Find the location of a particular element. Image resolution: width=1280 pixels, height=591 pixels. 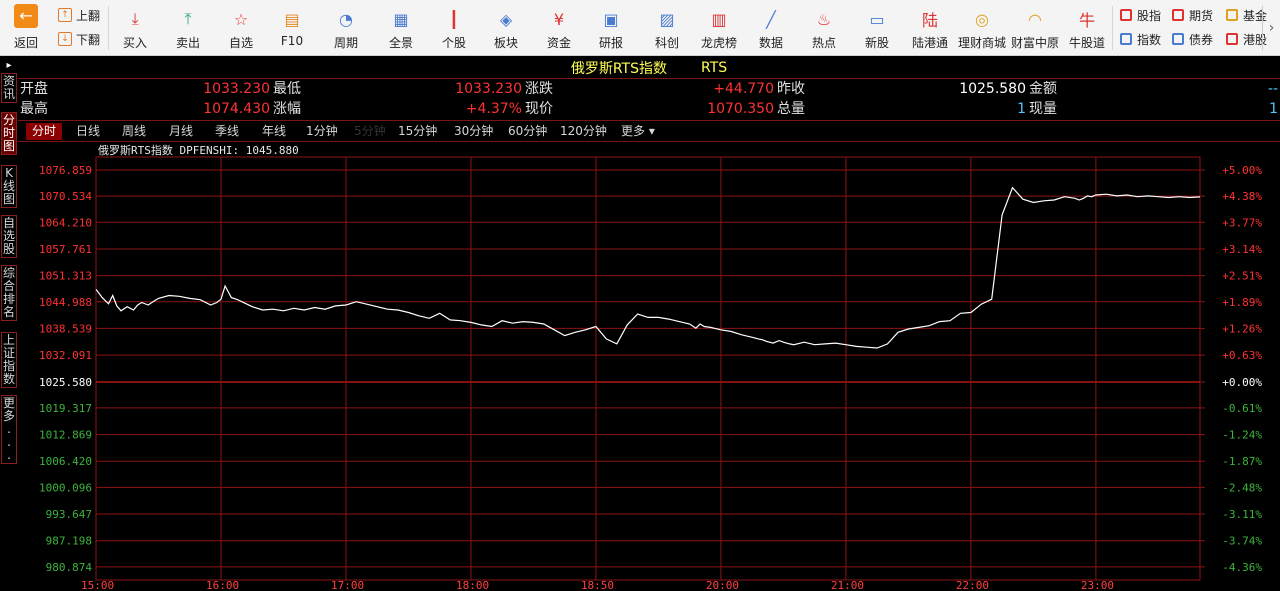

star-market-button: ▨ 科创 is located at coordinates (667, 28).